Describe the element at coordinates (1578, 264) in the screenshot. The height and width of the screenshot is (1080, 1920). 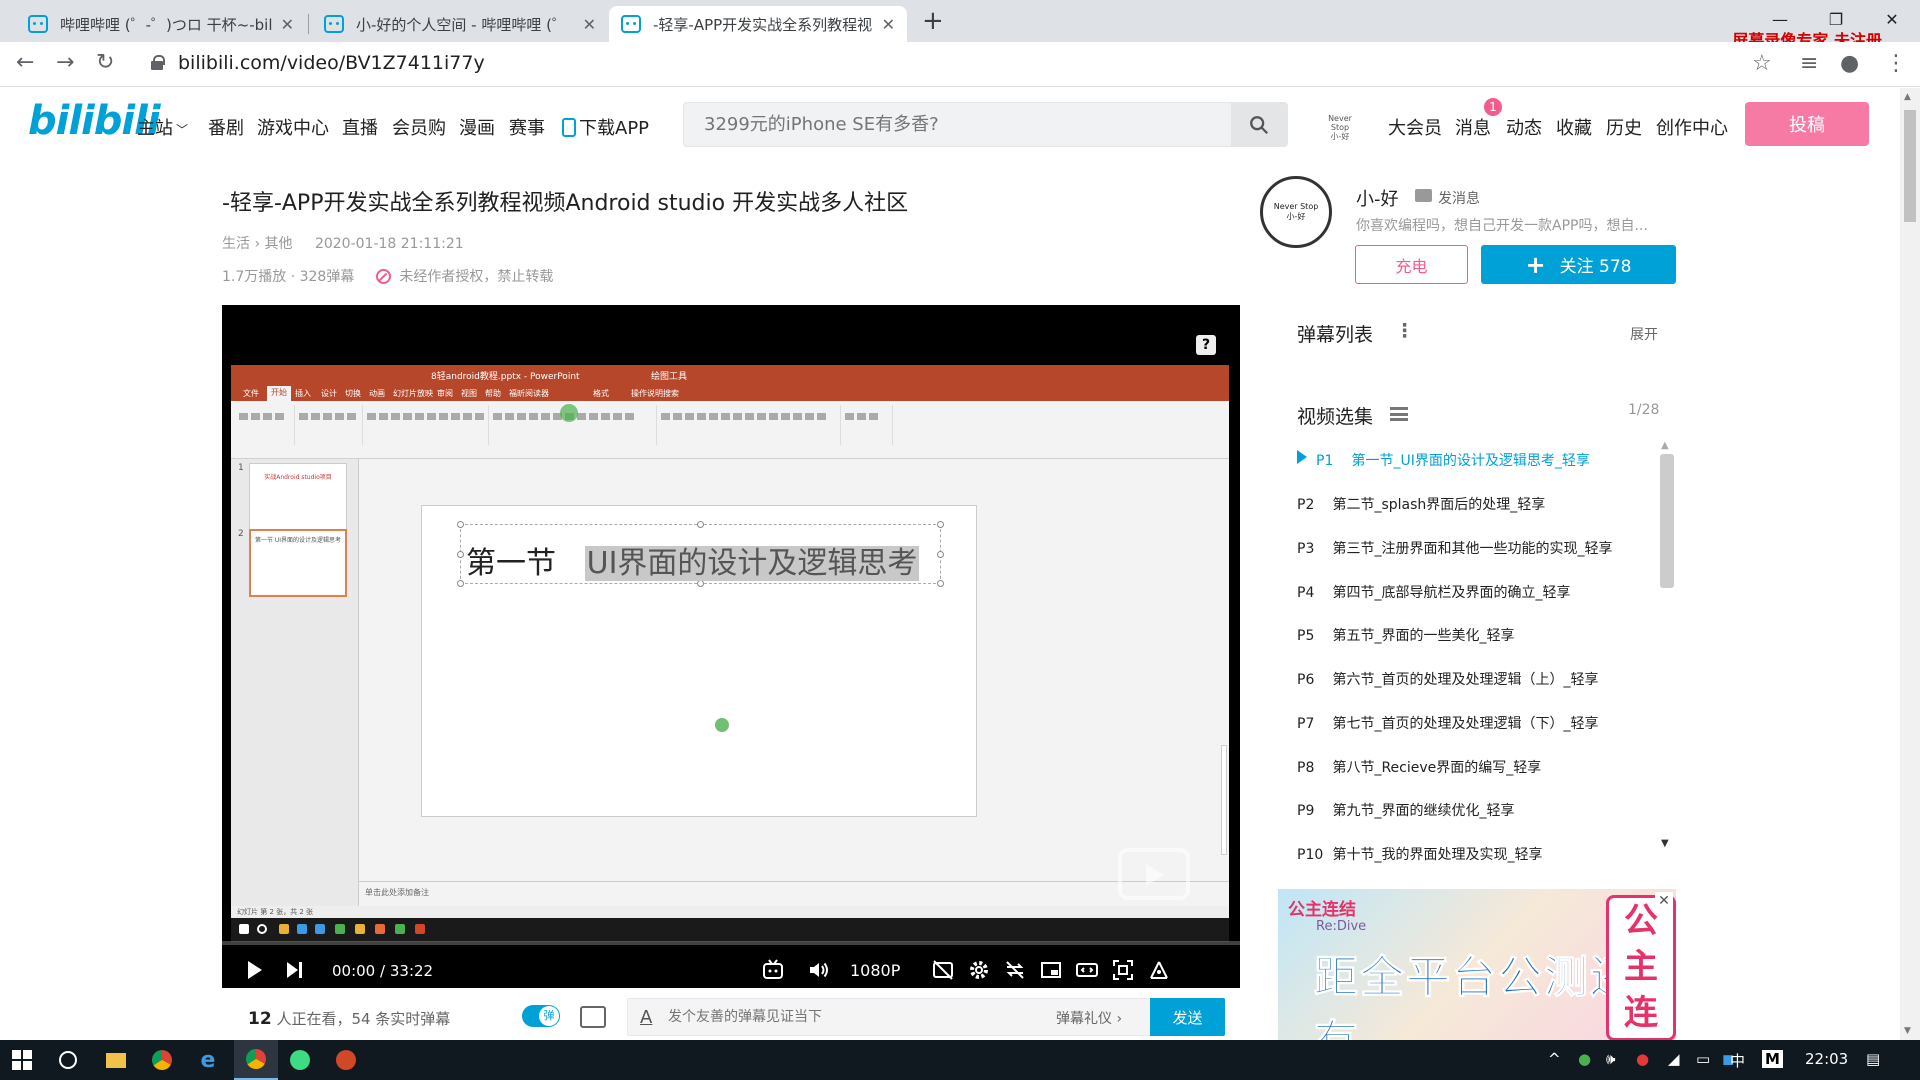
I see `follow-button: + 关注 578` at that location.